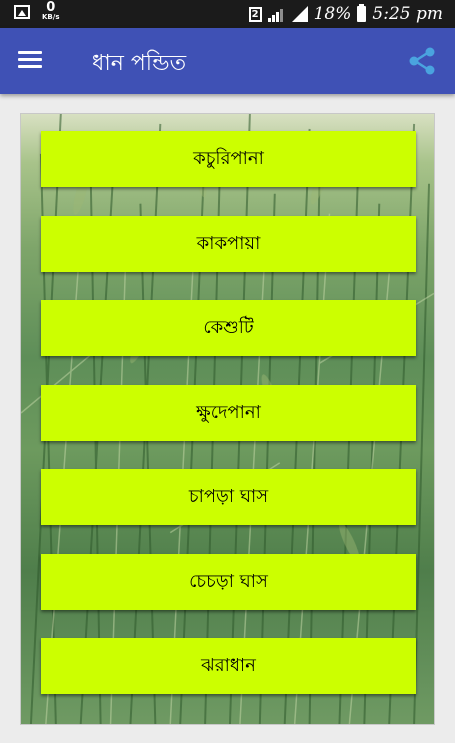 Image resolution: width=455 pixels, height=743 pixels. Describe the element at coordinates (228, 497) in the screenshot. I see `weed-button-chapra-ghas: চাপড়া ঘাস` at that location.